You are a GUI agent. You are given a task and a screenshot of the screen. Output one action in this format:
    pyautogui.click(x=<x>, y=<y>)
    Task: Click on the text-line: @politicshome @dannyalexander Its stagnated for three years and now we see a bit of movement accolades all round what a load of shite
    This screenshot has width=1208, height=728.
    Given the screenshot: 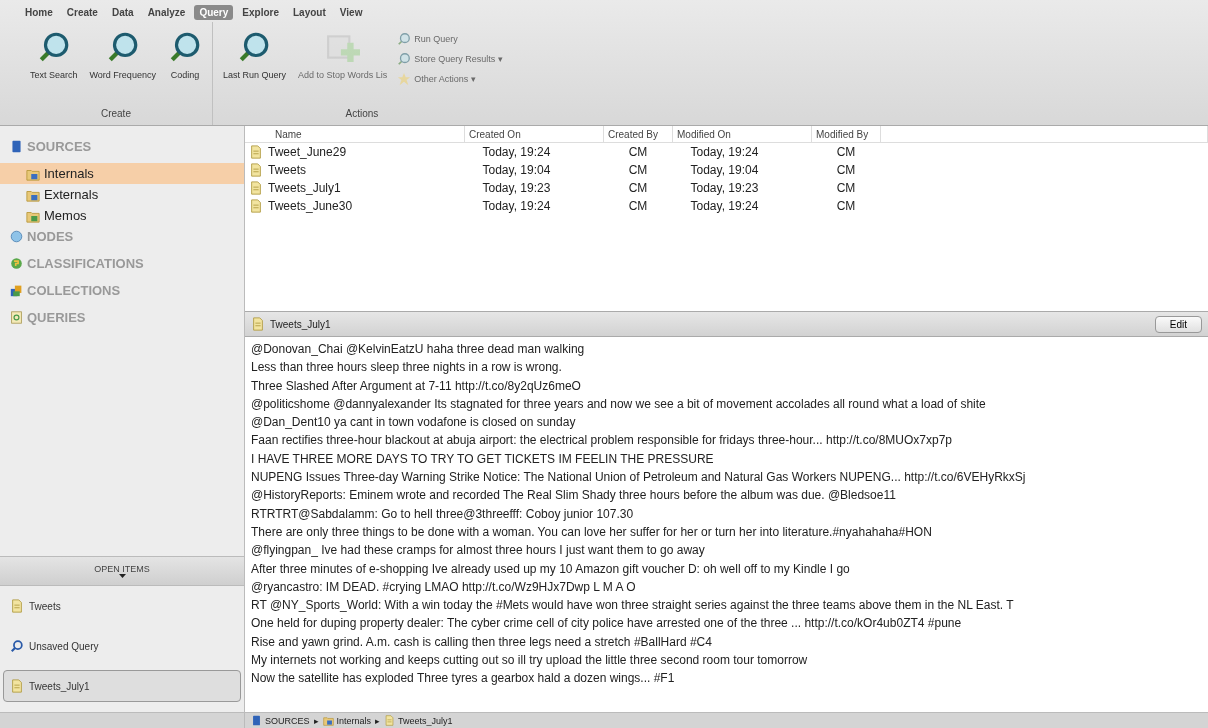 What is the action you would take?
    pyautogui.click(x=619, y=404)
    